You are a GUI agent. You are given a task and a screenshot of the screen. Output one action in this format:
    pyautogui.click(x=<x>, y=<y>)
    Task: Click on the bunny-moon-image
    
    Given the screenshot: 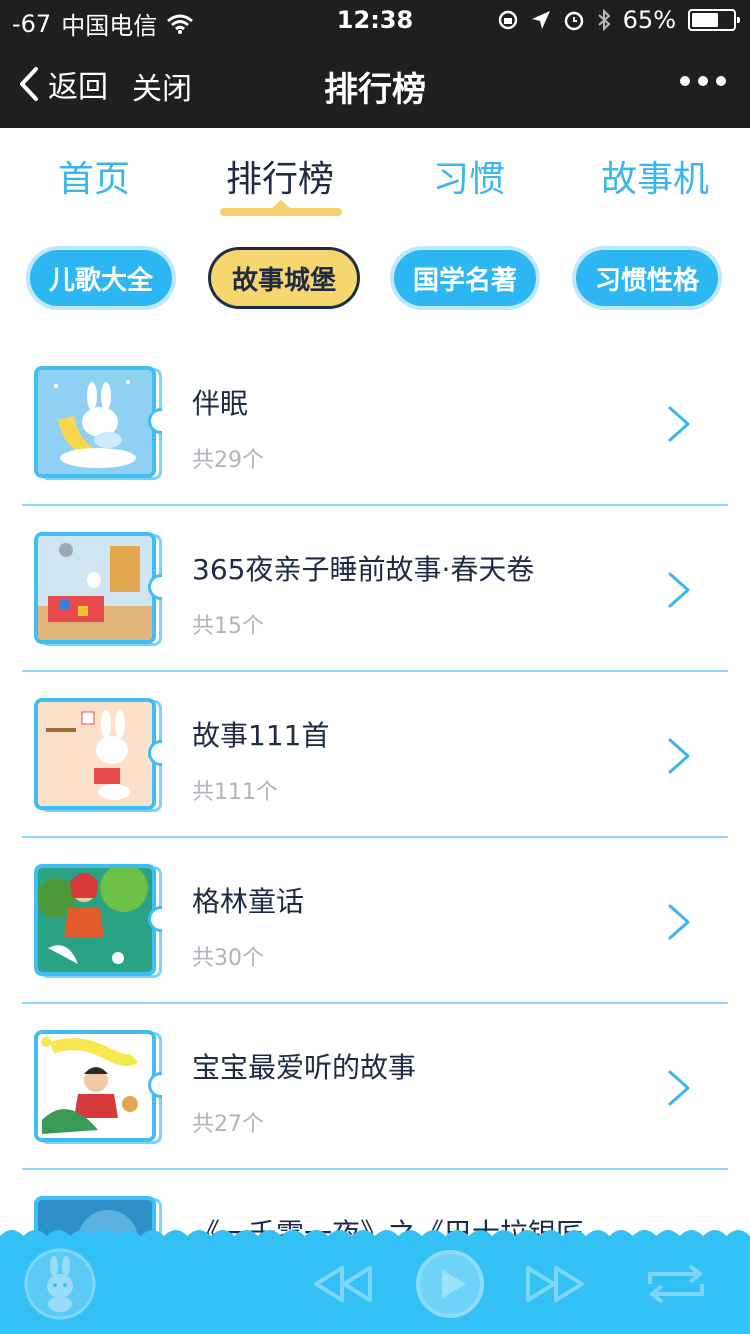 What is the action you would take?
    pyautogui.click(x=95, y=422)
    